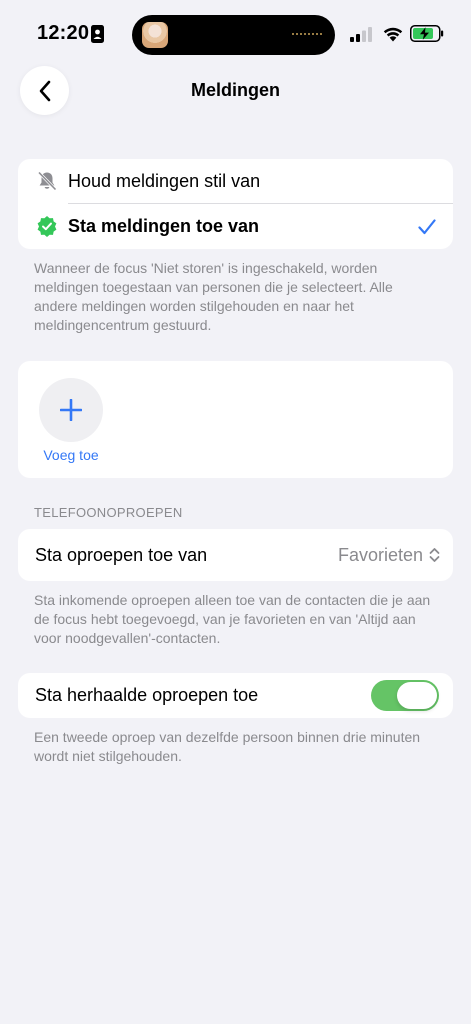  I want to click on option-label: Houd meldingen stil van, so click(164, 181).